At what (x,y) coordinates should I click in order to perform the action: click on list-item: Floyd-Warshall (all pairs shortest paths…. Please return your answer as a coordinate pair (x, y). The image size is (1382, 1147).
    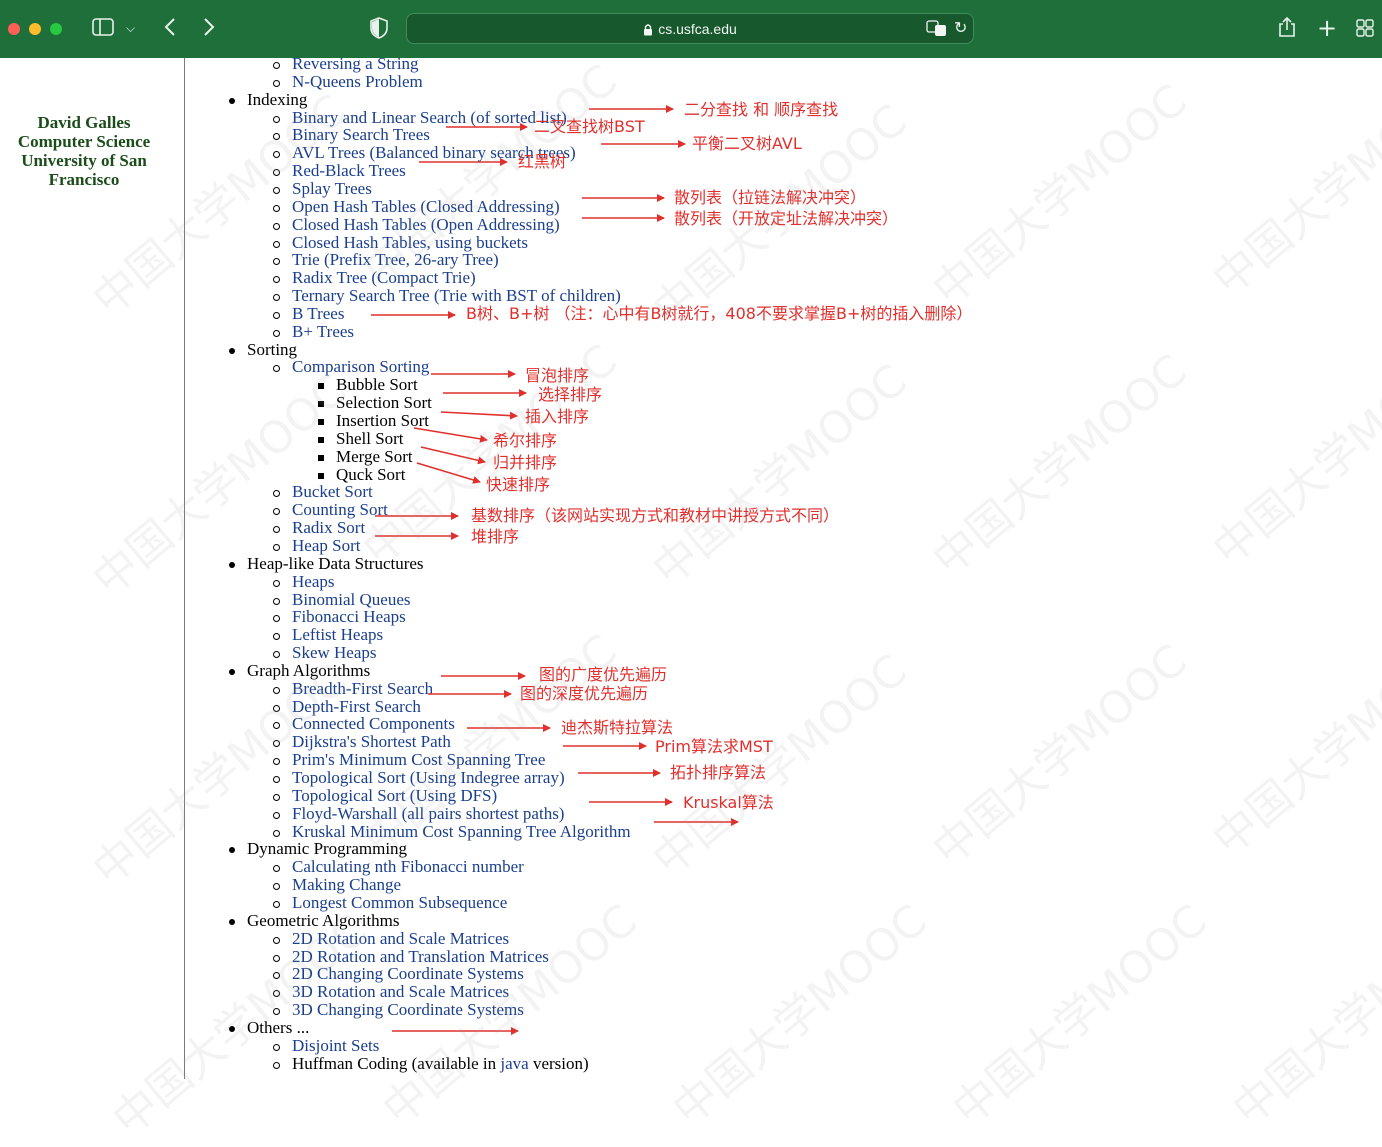
    Looking at the image, I should click on (428, 813).